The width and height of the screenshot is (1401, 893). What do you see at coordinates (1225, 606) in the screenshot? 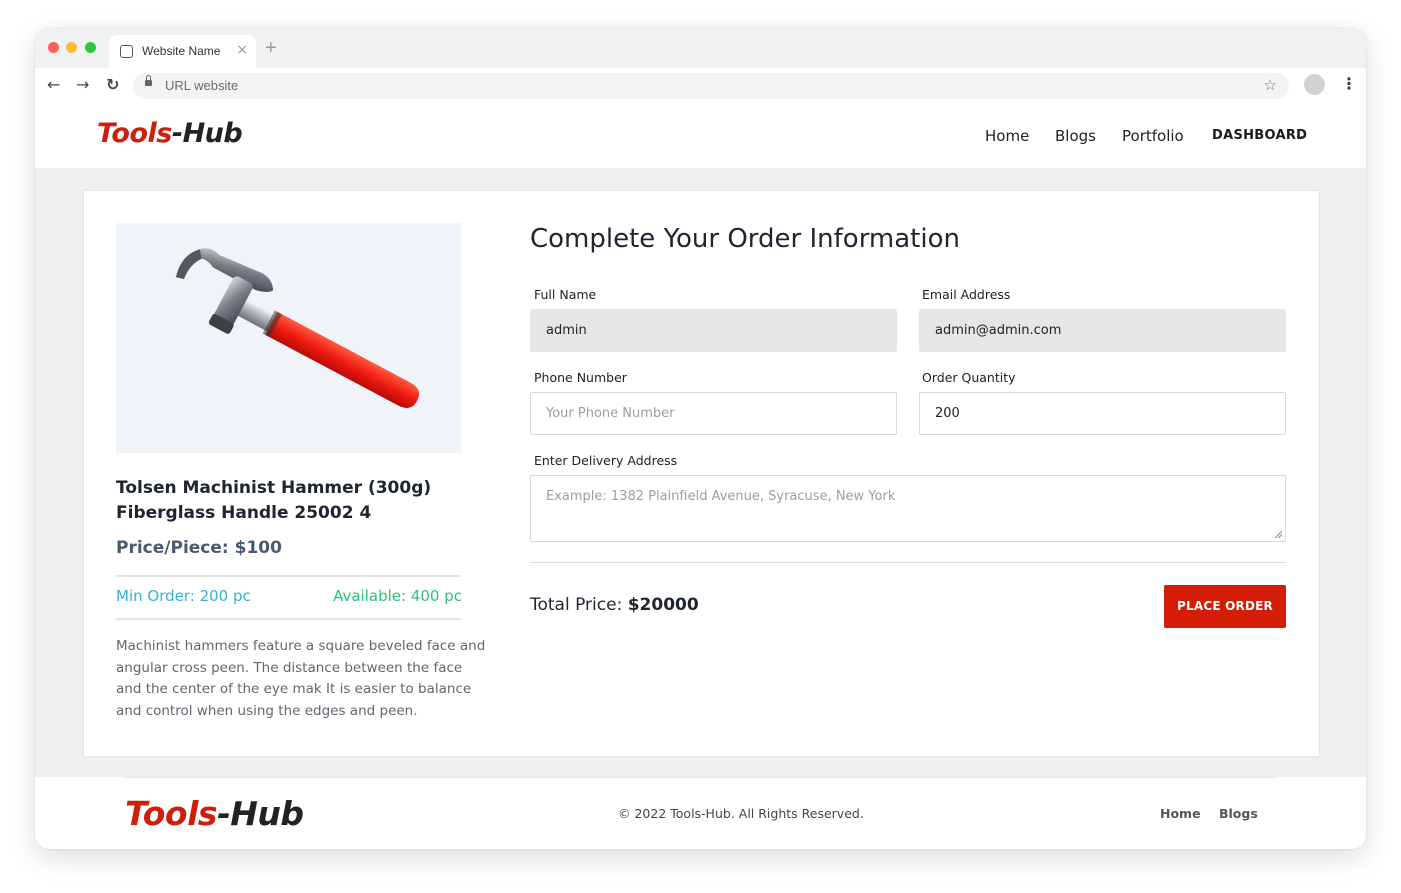
I see `place-order-button: PLACE ORDER` at bounding box center [1225, 606].